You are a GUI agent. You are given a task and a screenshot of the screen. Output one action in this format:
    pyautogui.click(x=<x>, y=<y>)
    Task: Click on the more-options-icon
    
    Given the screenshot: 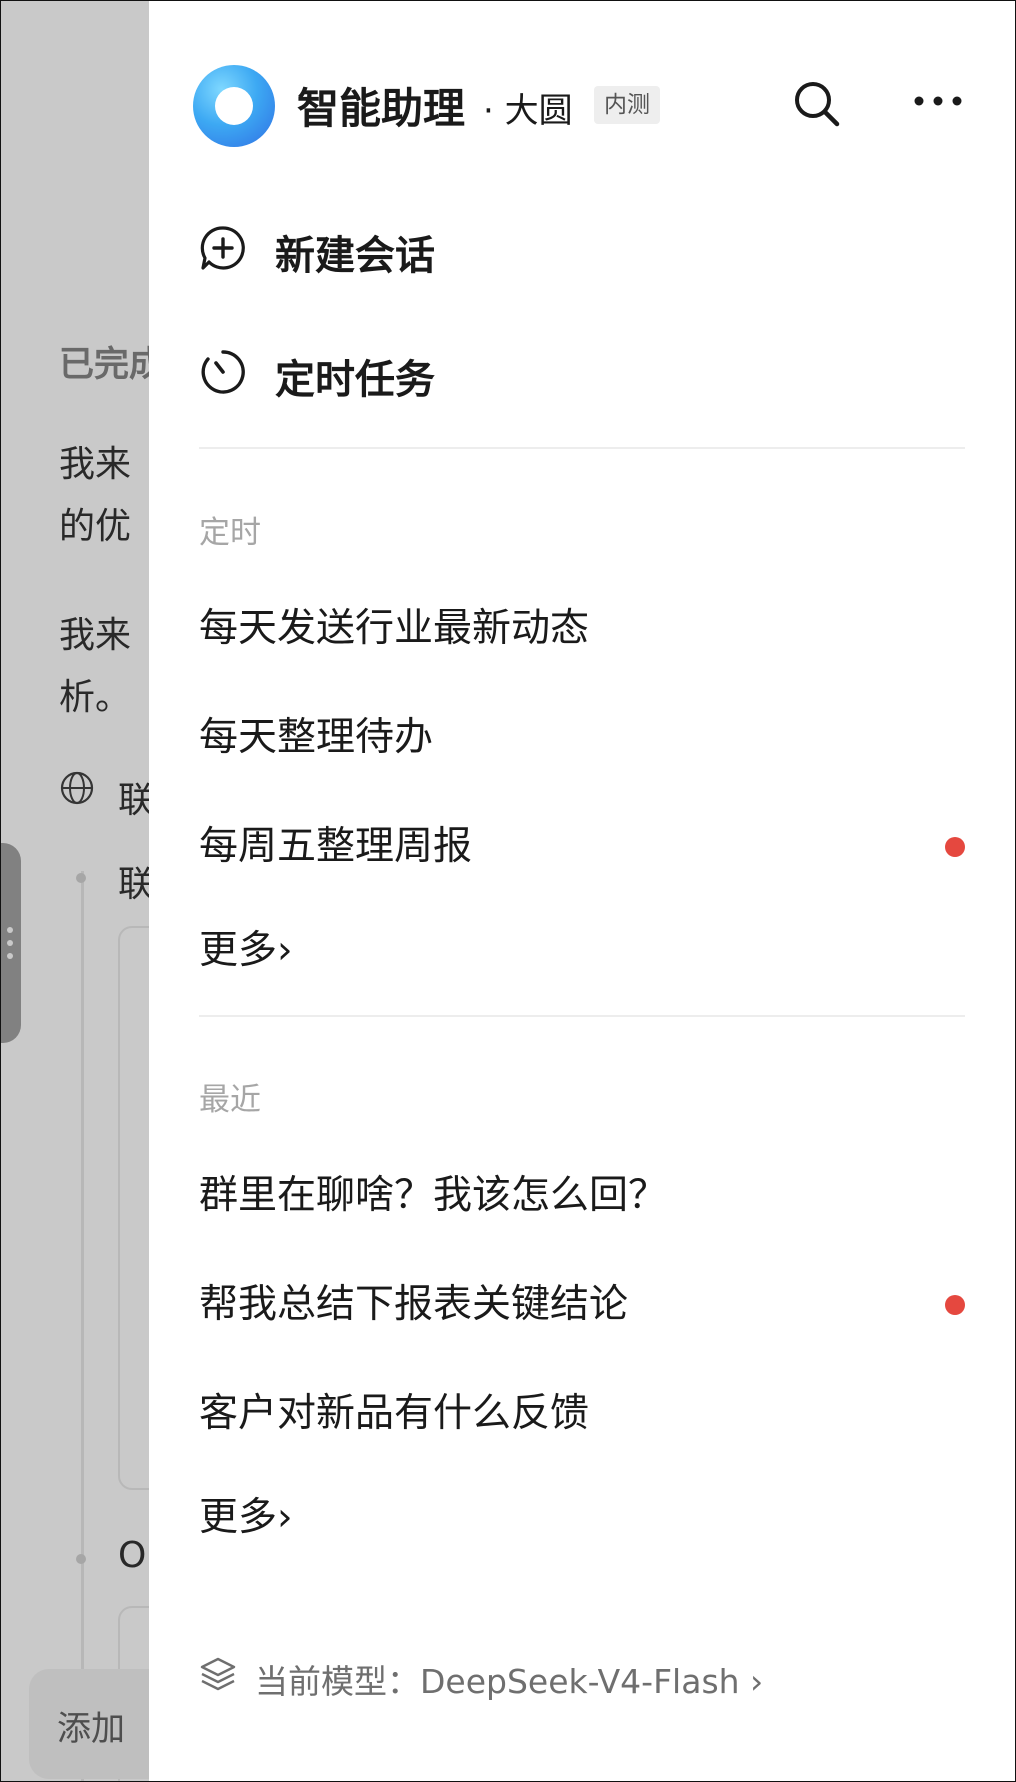 What is the action you would take?
    pyautogui.click(x=938, y=101)
    